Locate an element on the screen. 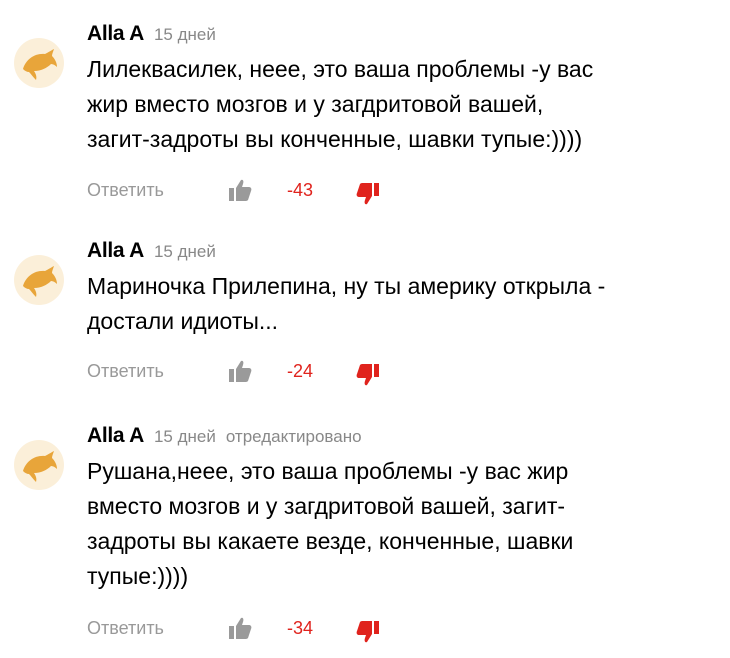  edited-label: отредактировано is located at coordinates (293, 436).